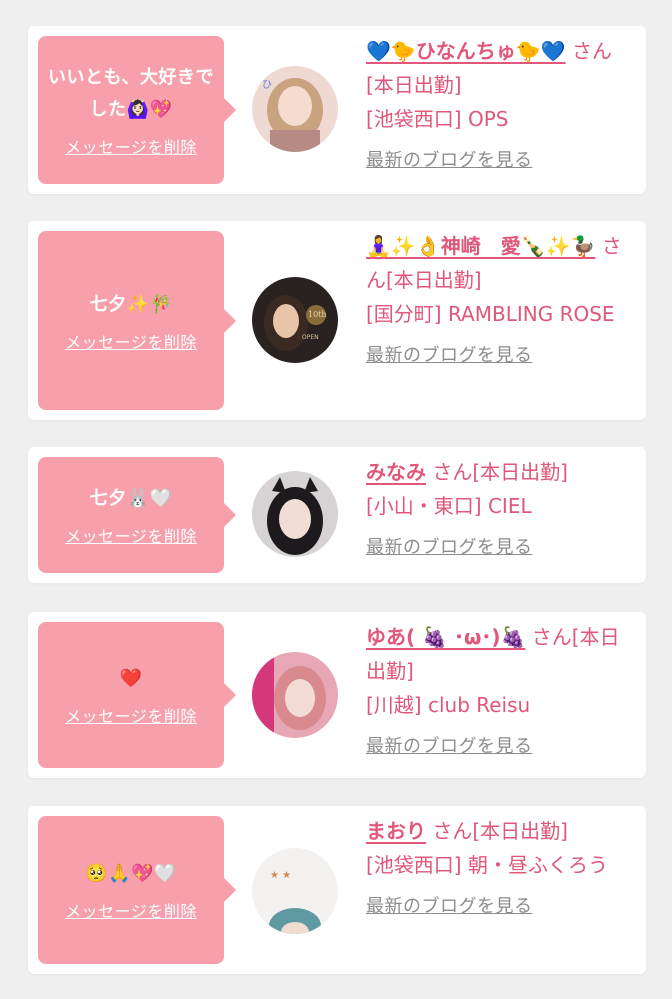 The image size is (672, 999). Describe the element at coordinates (317, 314) in the screenshot. I see `svg-text: 10th` at that location.